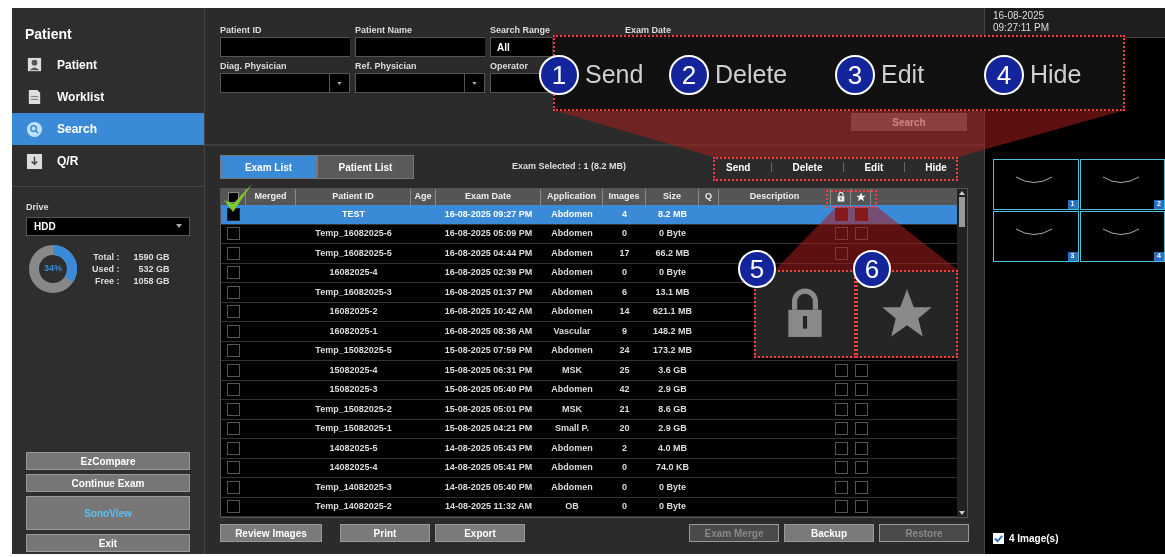 This screenshot has width=1165, height=557. What do you see at coordinates (384, 30) in the screenshot?
I see `field-label: Patient Name` at bounding box center [384, 30].